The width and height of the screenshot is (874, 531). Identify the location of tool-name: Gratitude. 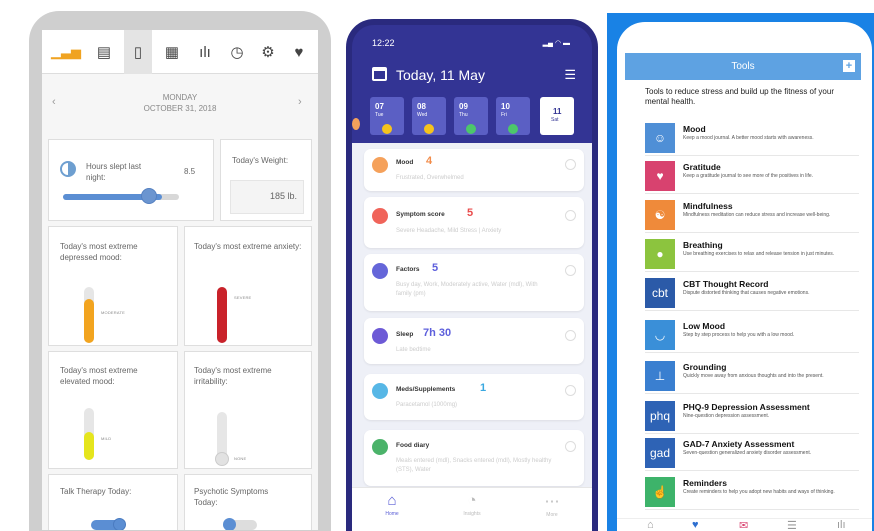
(702, 167).